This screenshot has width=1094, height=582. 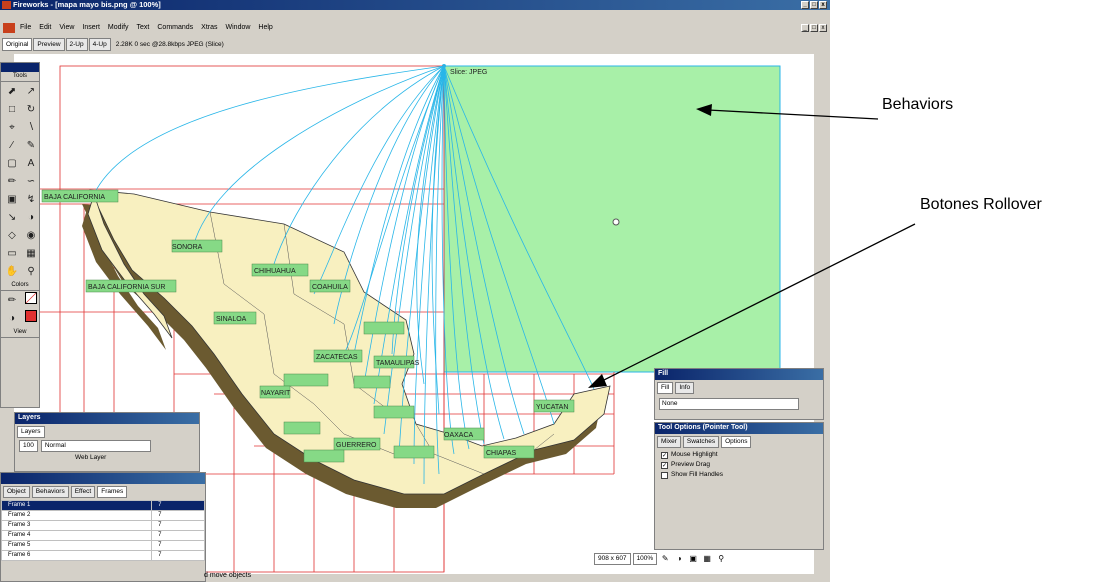 I want to click on tab-2-up: 2-Up, so click(x=76, y=44).